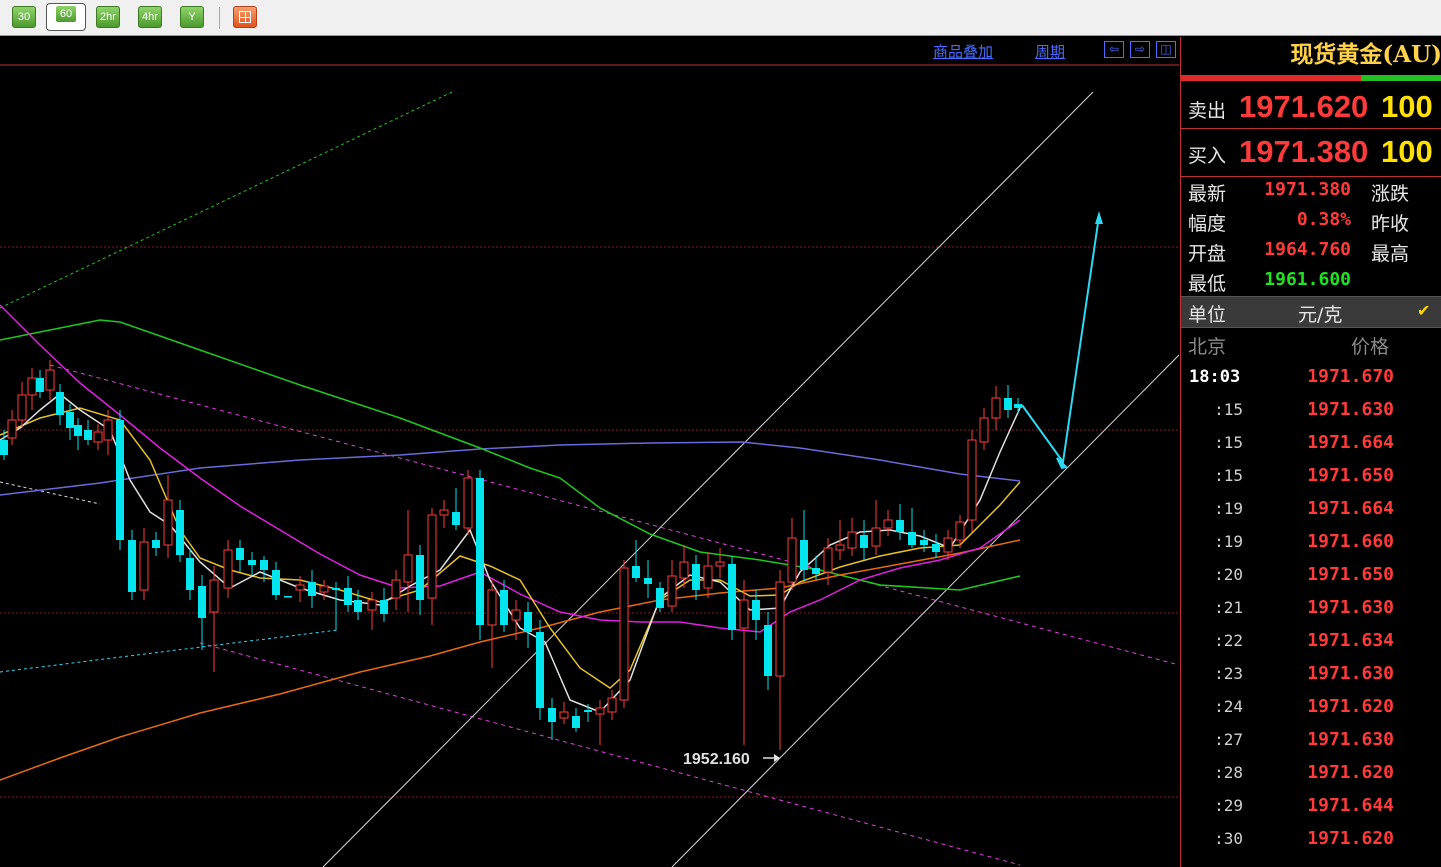 The image size is (1441, 867). Describe the element at coordinates (716, 759) in the screenshot. I see `low-price-marker: 1952.160` at that location.